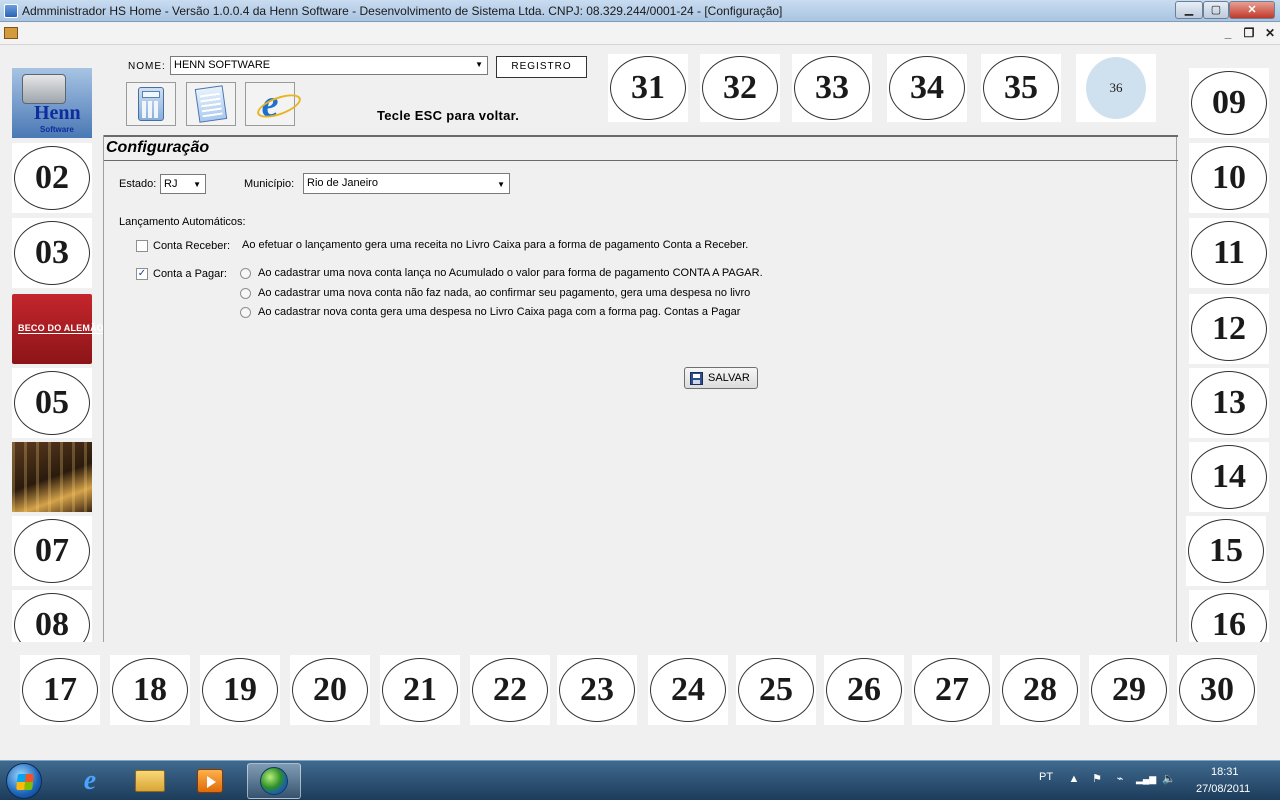 The width and height of the screenshot is (1280, 800). Describe the element at coordinates (58, 329) in the screenshot. I see `beco-do-alemao-logo: BECO DO ALEMÃO` at that location.